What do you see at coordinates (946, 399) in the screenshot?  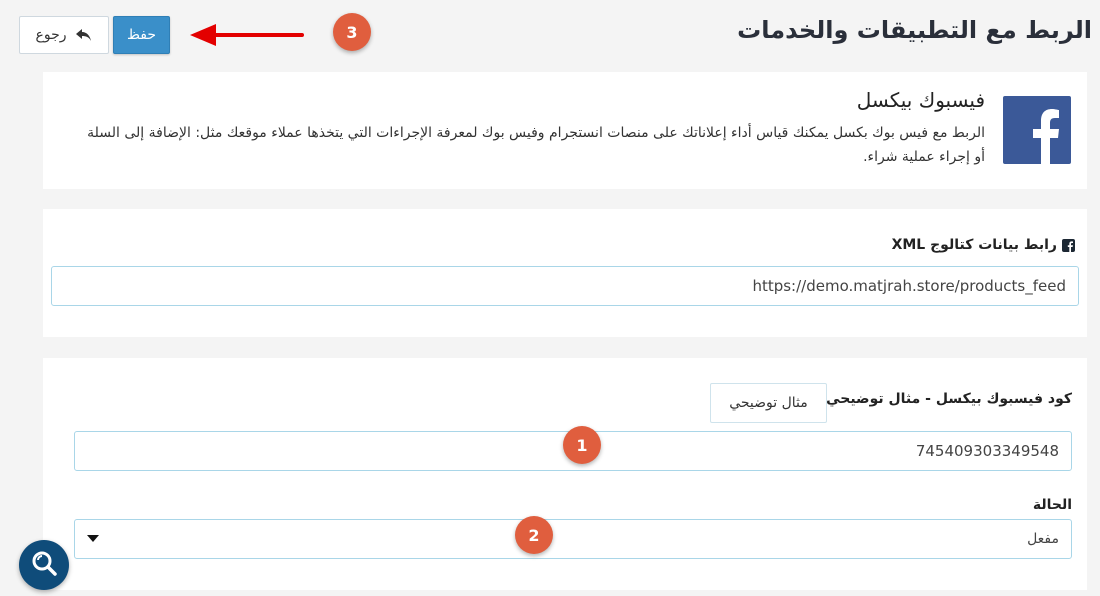 I see `pixel-code-label: كود فيسبوك بيكسل - مثال توضيحي:` at bounding box center [946, 399].